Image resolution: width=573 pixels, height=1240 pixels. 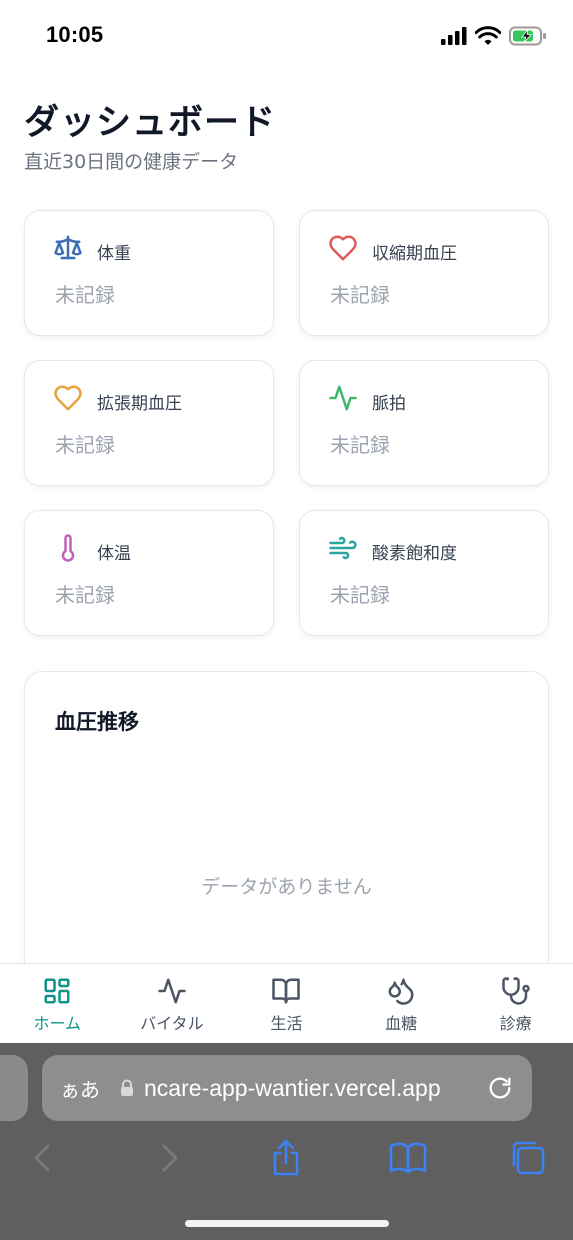 What do you see at coordinates (286, 887) in the screenshot?
I see `chart-empty-message: データがありません` at bounding box center [286, 887].